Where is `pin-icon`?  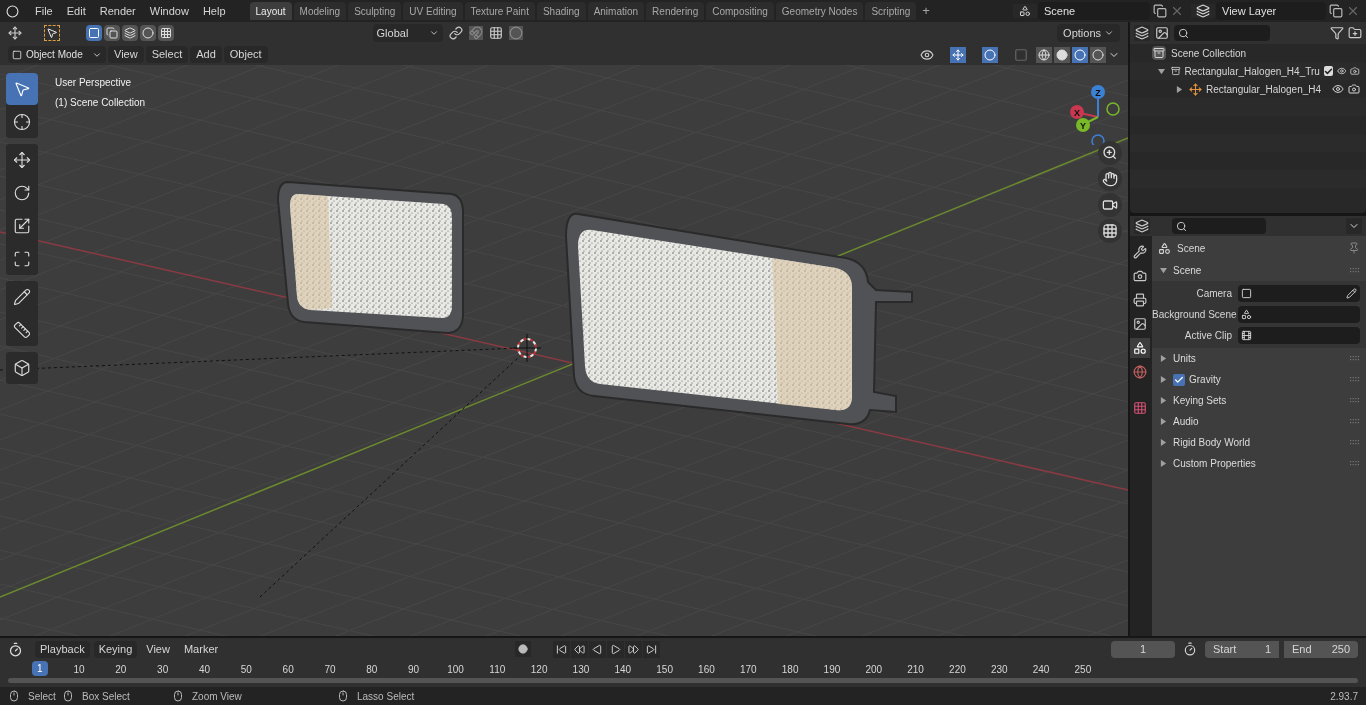 pin-icon is located at coordinates (1354, 248).